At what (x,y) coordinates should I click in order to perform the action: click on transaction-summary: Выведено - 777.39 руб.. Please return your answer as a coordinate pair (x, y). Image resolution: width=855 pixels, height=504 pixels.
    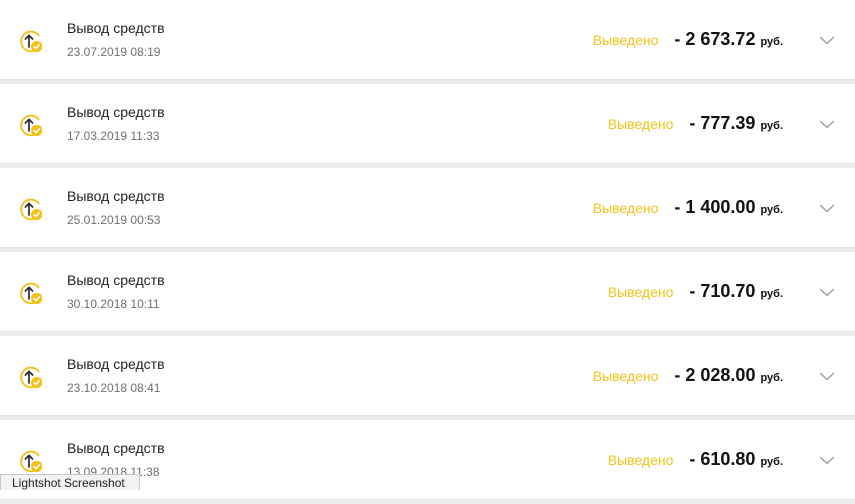
    Looking at the image, I should click on (695, 123).